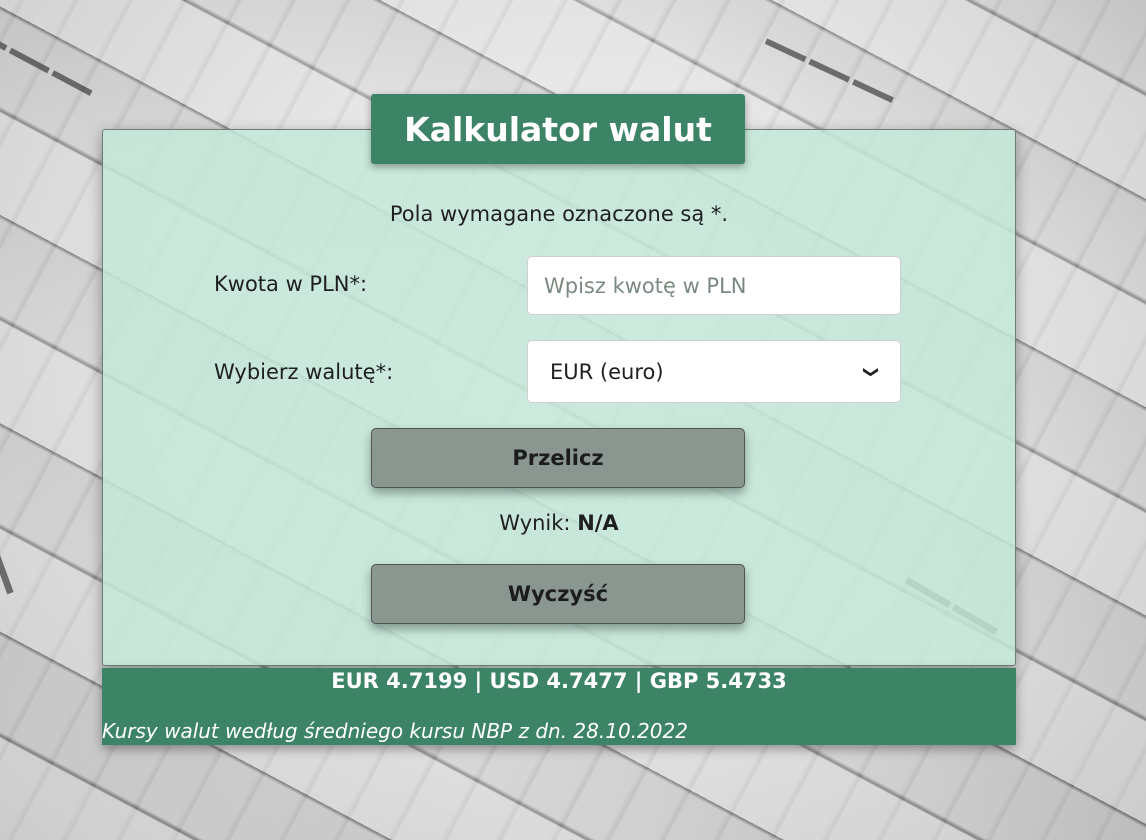 The width and height of the screenshot is (1146, 840). Describe the element at coordinates (28, 547) in the screenshot. I see `background-banknote-pattern: ──` at that location.